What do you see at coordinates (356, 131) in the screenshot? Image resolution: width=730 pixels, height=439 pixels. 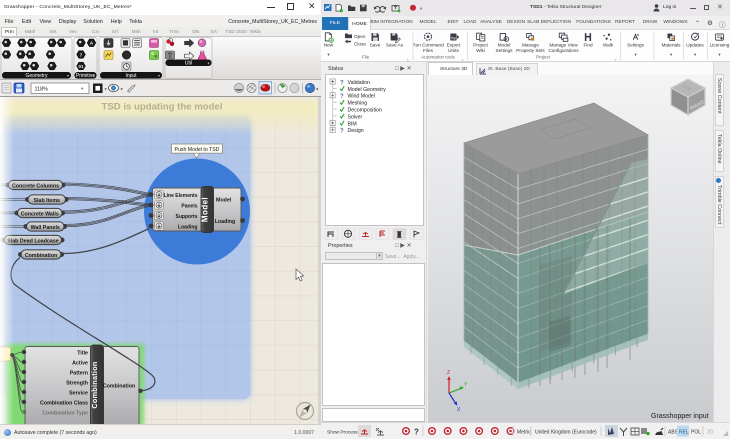 I see `svg-text: Design` at bounding box center [356, 131].